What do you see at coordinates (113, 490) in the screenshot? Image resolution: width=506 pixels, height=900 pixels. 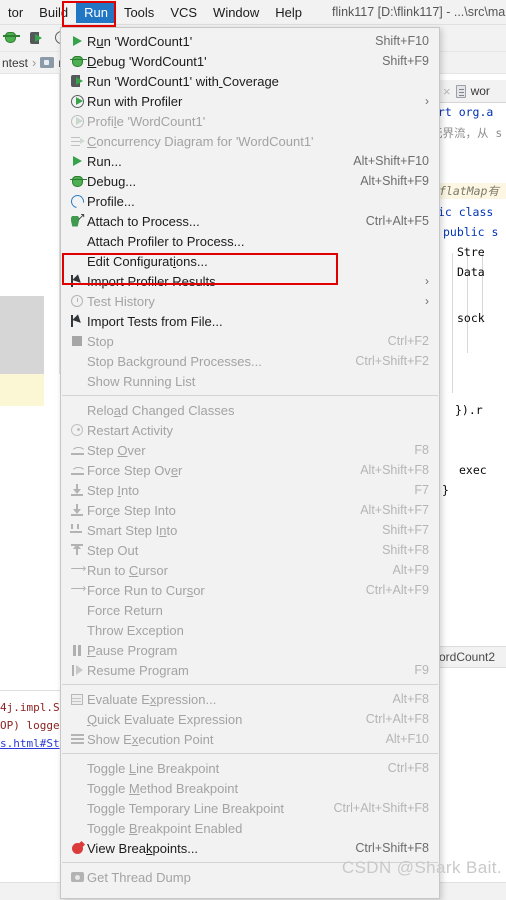 I see `menu-item-label: Step Into` at bounding box center [113, 490].